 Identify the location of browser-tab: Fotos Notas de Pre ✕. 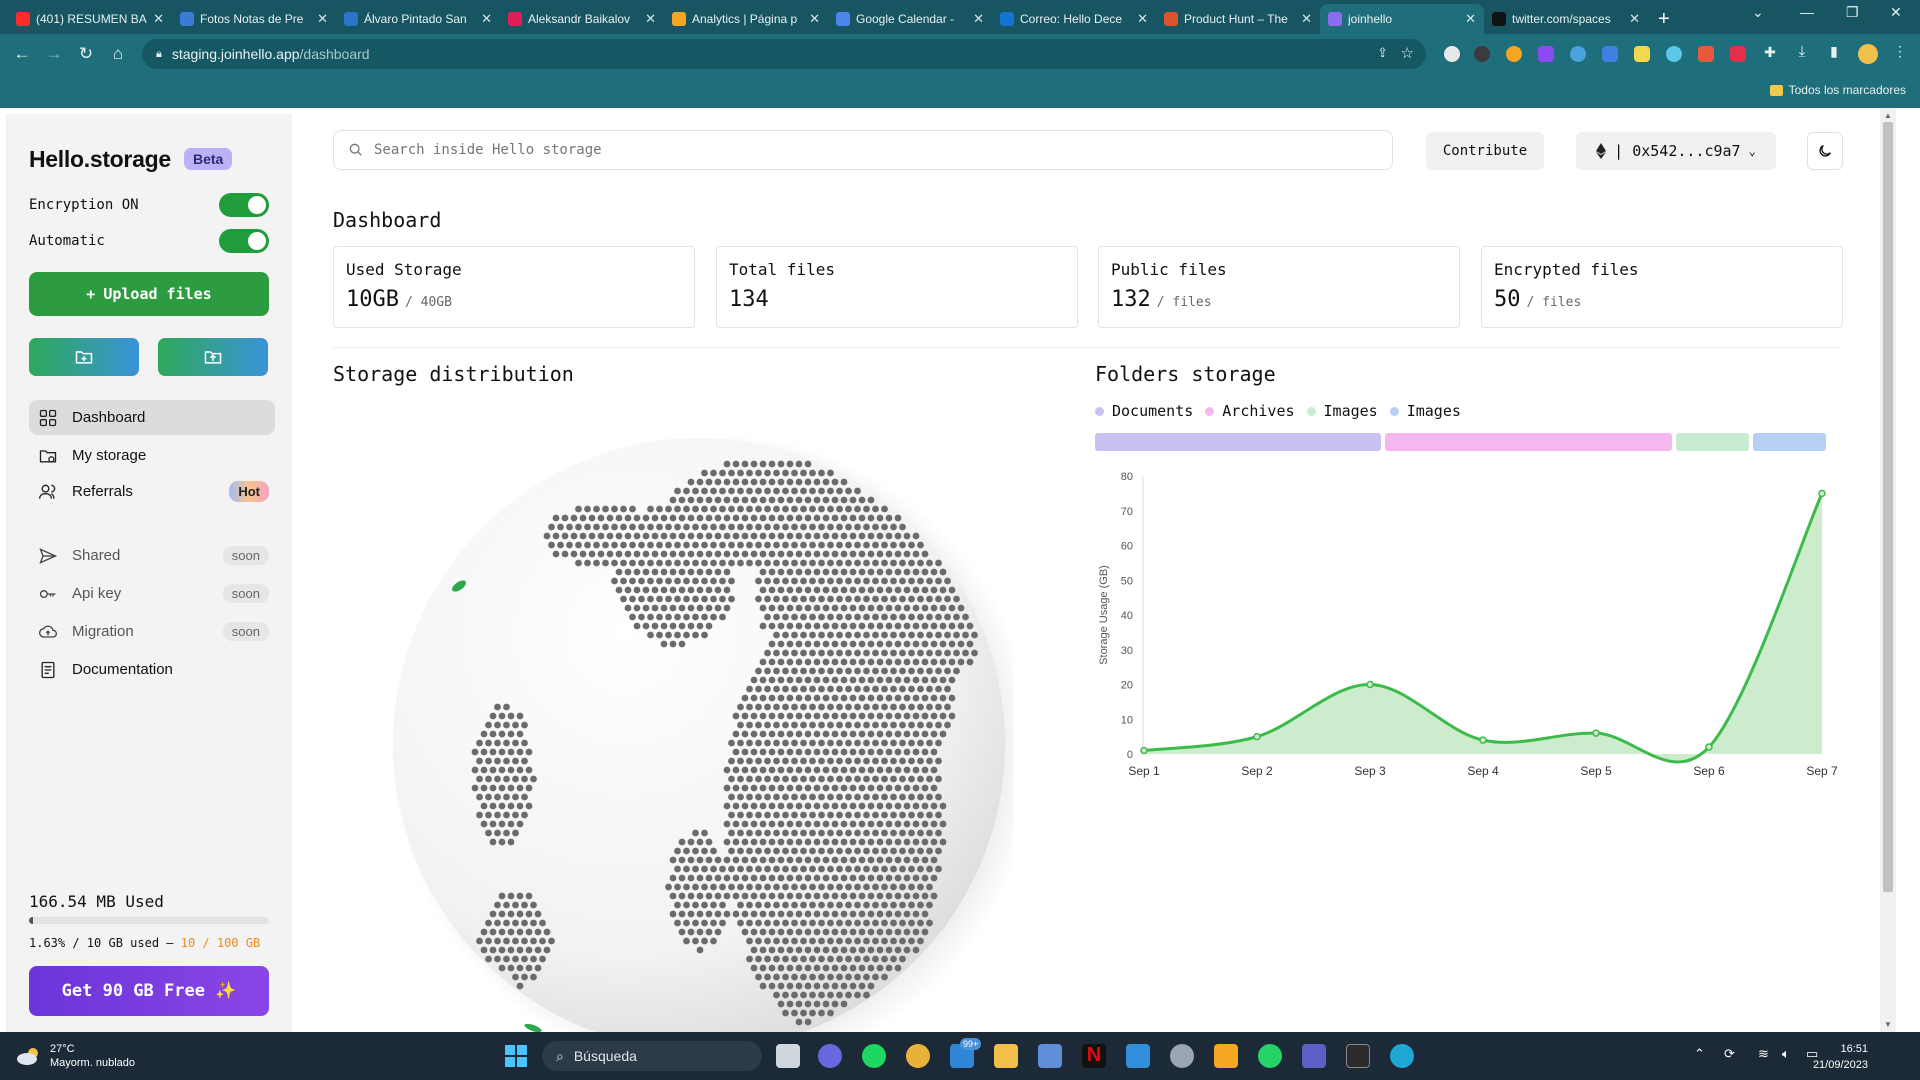
(254, 19).